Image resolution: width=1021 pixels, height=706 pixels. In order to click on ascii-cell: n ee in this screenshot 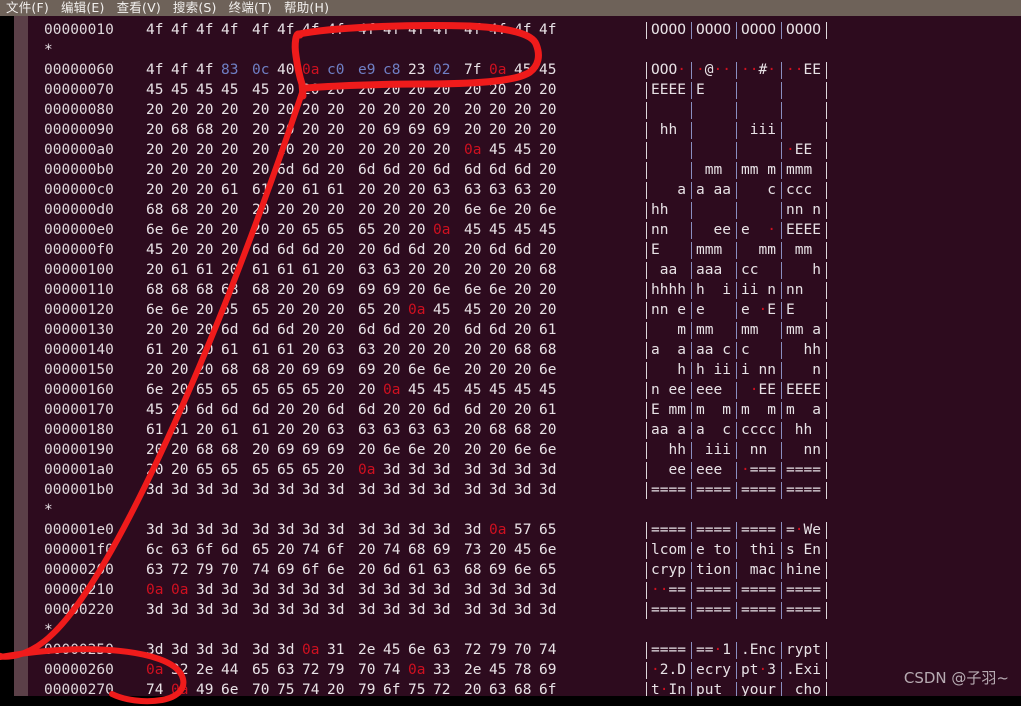, I will do `click(668, 390)`.